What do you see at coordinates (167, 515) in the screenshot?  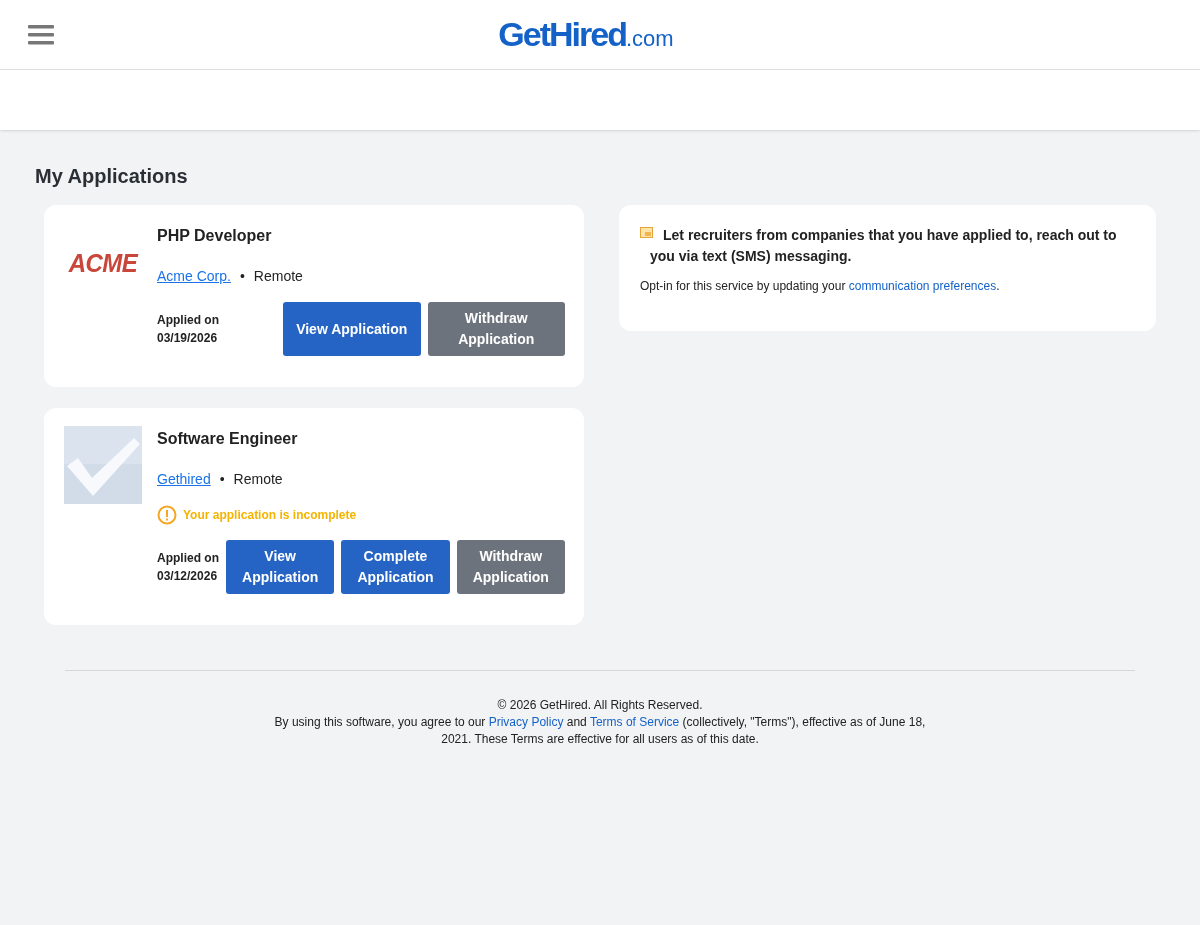 I see `warning-icon` at bounding box center [167, 515].